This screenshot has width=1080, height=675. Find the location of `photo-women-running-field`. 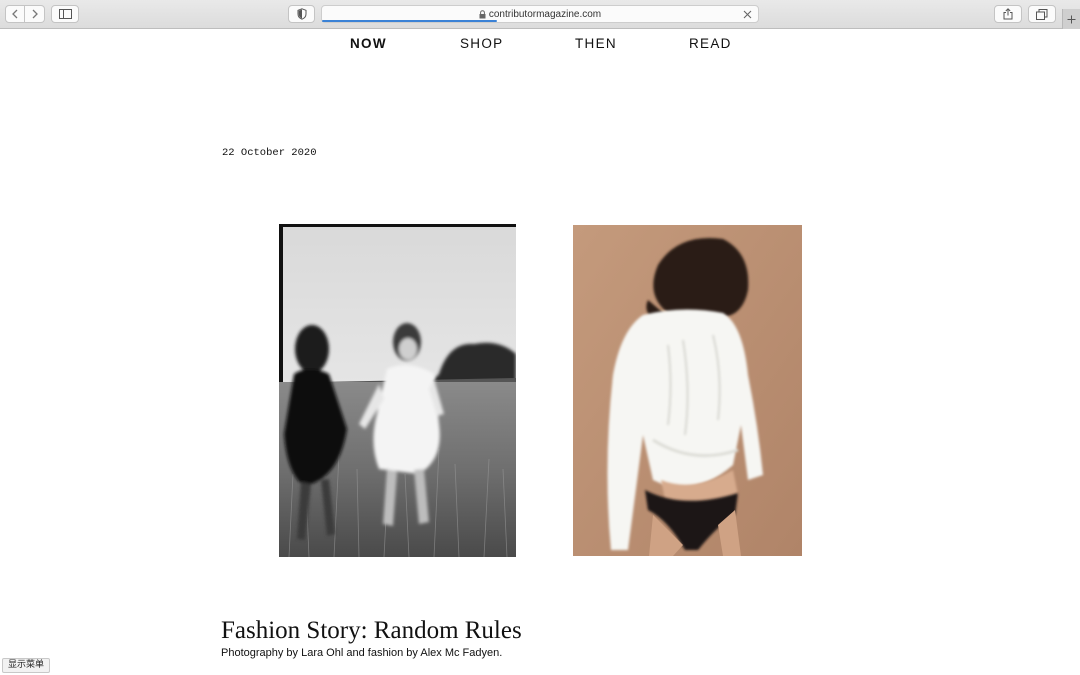

photo-women-running-field is located at coordinates (397, 390).